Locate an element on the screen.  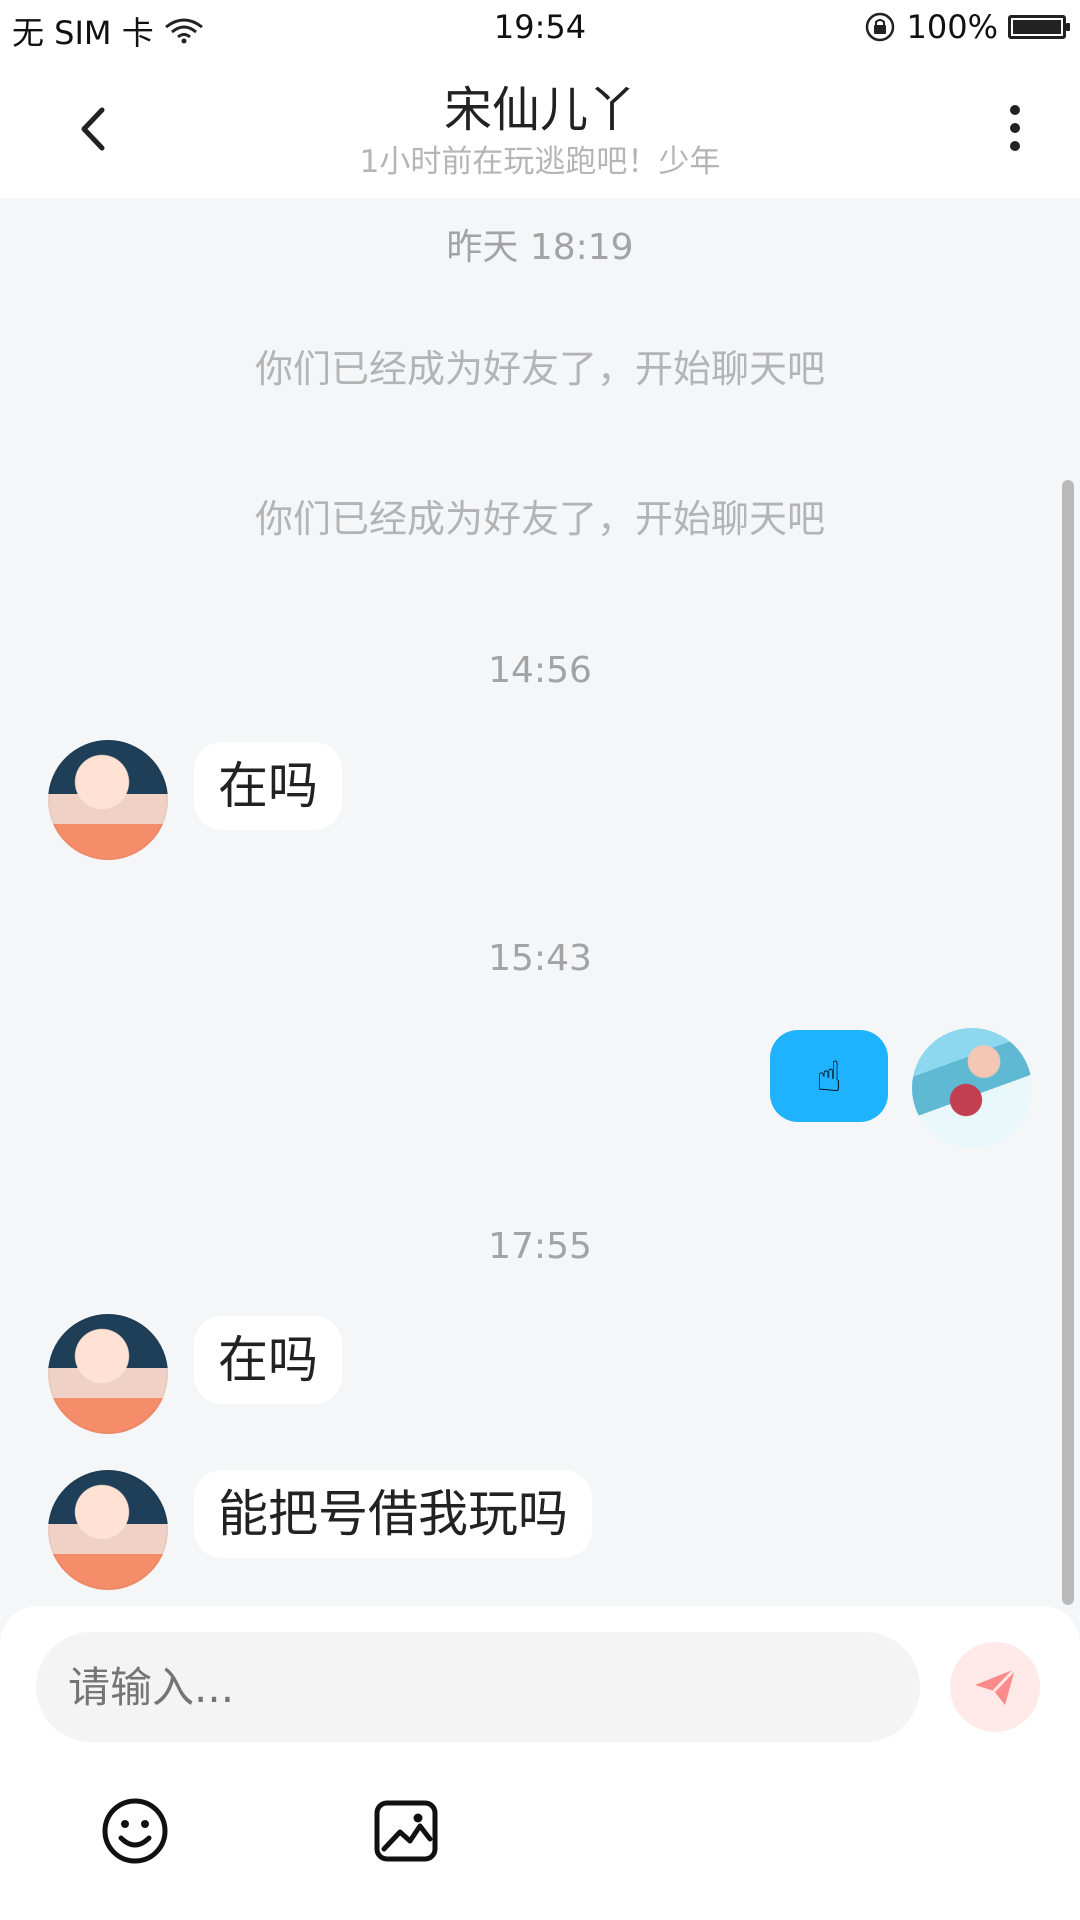
more-button is located at coordinates (1015, 129).